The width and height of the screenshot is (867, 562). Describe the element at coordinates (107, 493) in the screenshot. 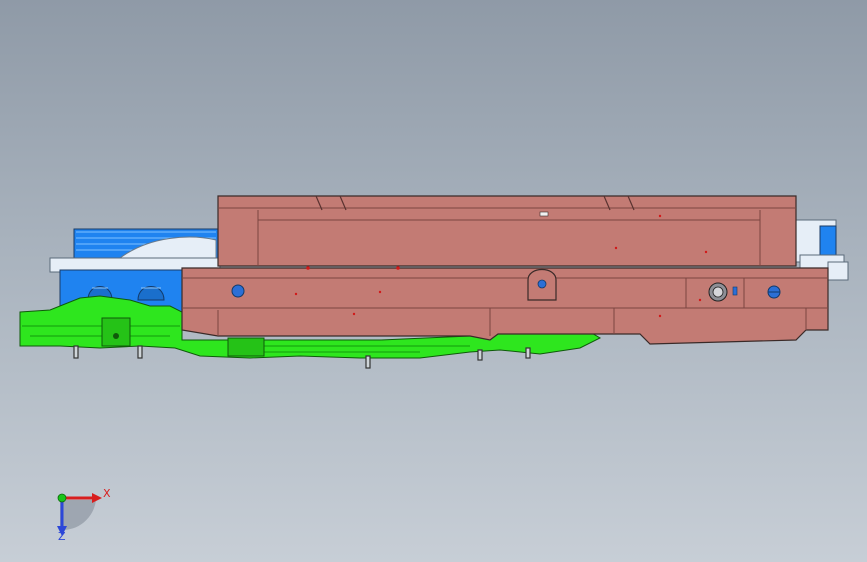

I see `x-axis-label: X` at that location.